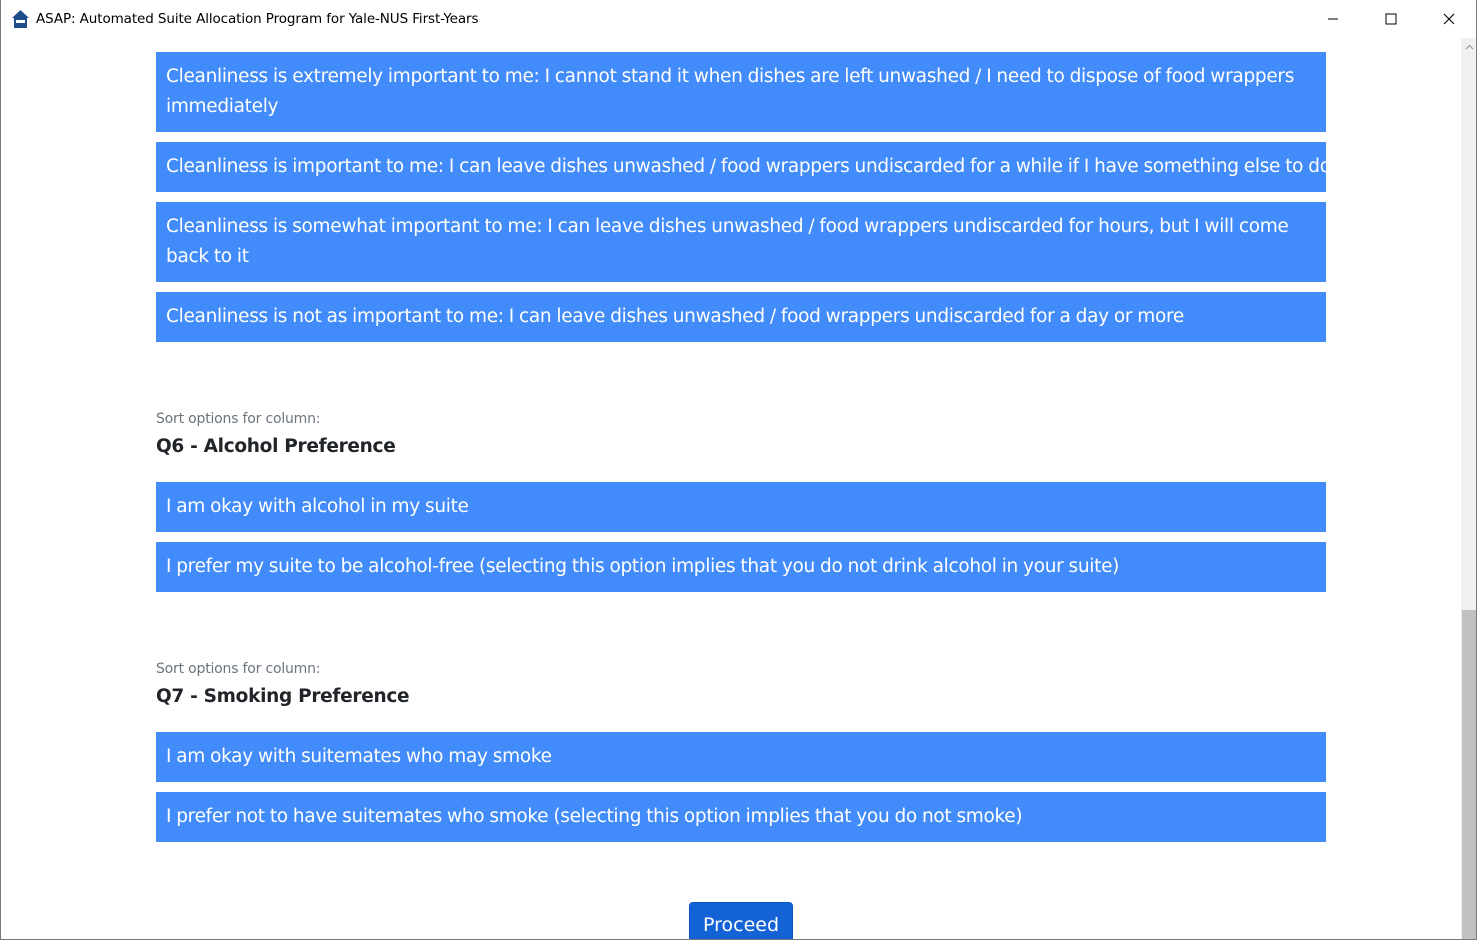 The image size is (1478, 941). I want to click on maximize-button, so click(1391, 19).